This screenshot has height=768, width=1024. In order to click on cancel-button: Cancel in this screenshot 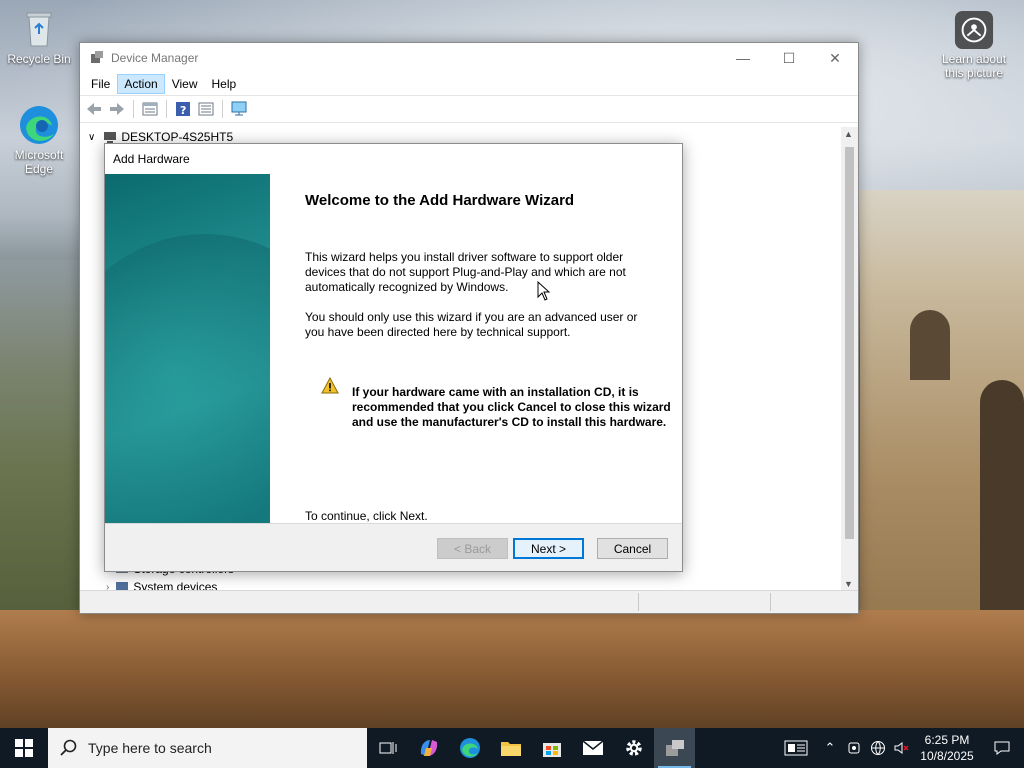, I will do `click(632, 548)`.